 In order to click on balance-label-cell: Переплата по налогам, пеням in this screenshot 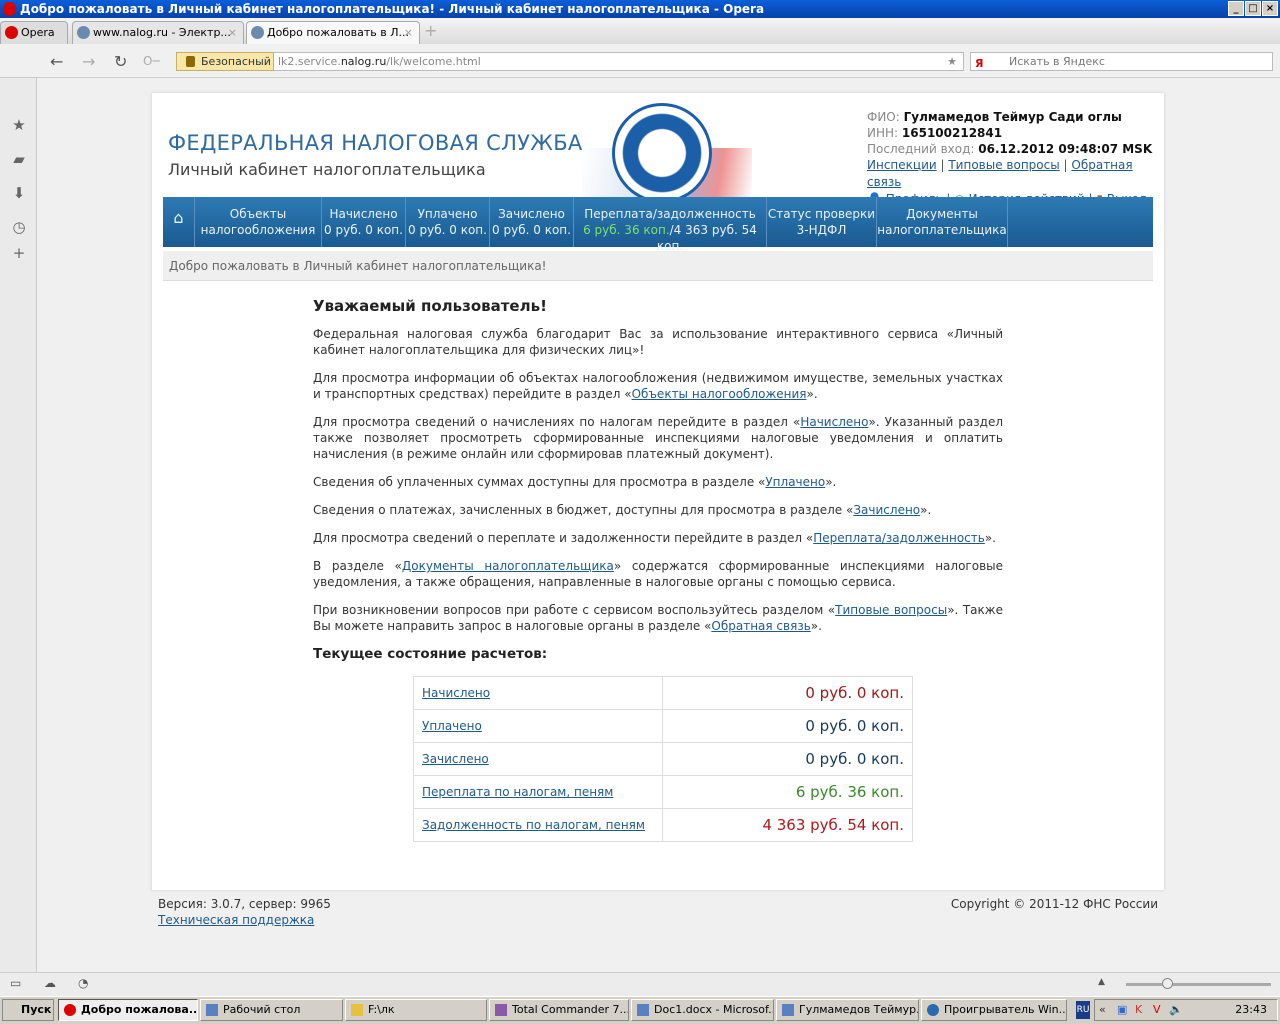, I will do `click(538, 792)`.